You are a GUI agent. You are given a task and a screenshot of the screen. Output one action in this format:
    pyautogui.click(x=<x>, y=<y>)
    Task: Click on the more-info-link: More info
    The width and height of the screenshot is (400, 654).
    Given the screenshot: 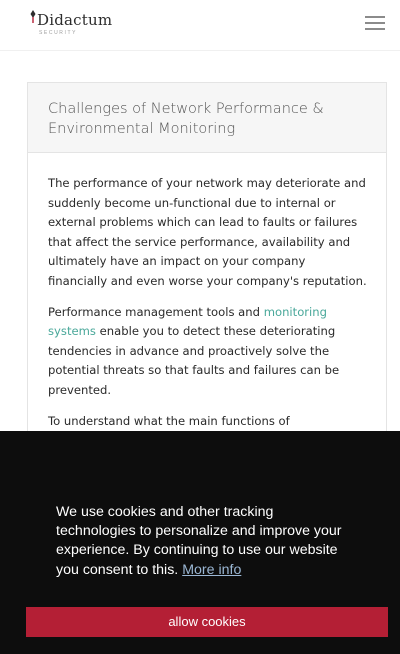 What is the action you would take?
    pyautogui.click(x=211, y=570)
    